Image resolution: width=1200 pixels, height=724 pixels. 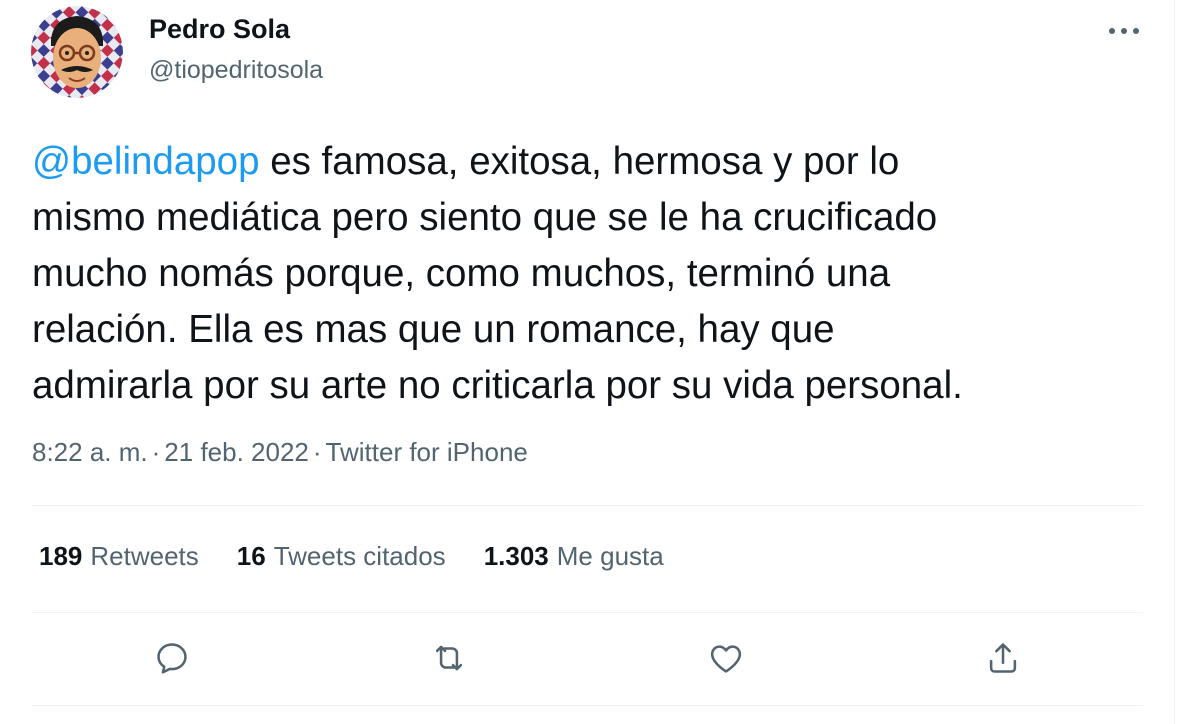 I want to click on quote-tweets-stat: 16 Tweets citados, so click(x=341, y=556).